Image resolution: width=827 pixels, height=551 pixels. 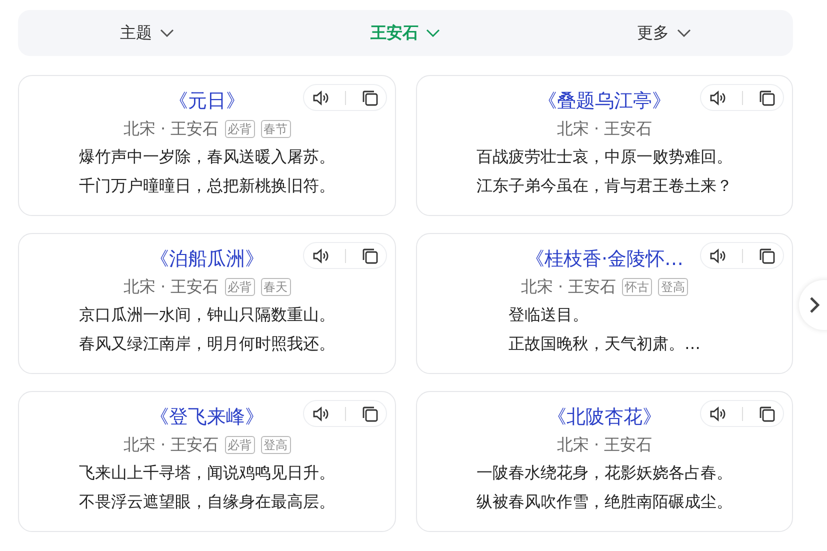 What do you see at coordinates (604, 101) in the screenshot?
I see `poem-title: 《叠题乌江亭》` at bounding box center [604, 101].